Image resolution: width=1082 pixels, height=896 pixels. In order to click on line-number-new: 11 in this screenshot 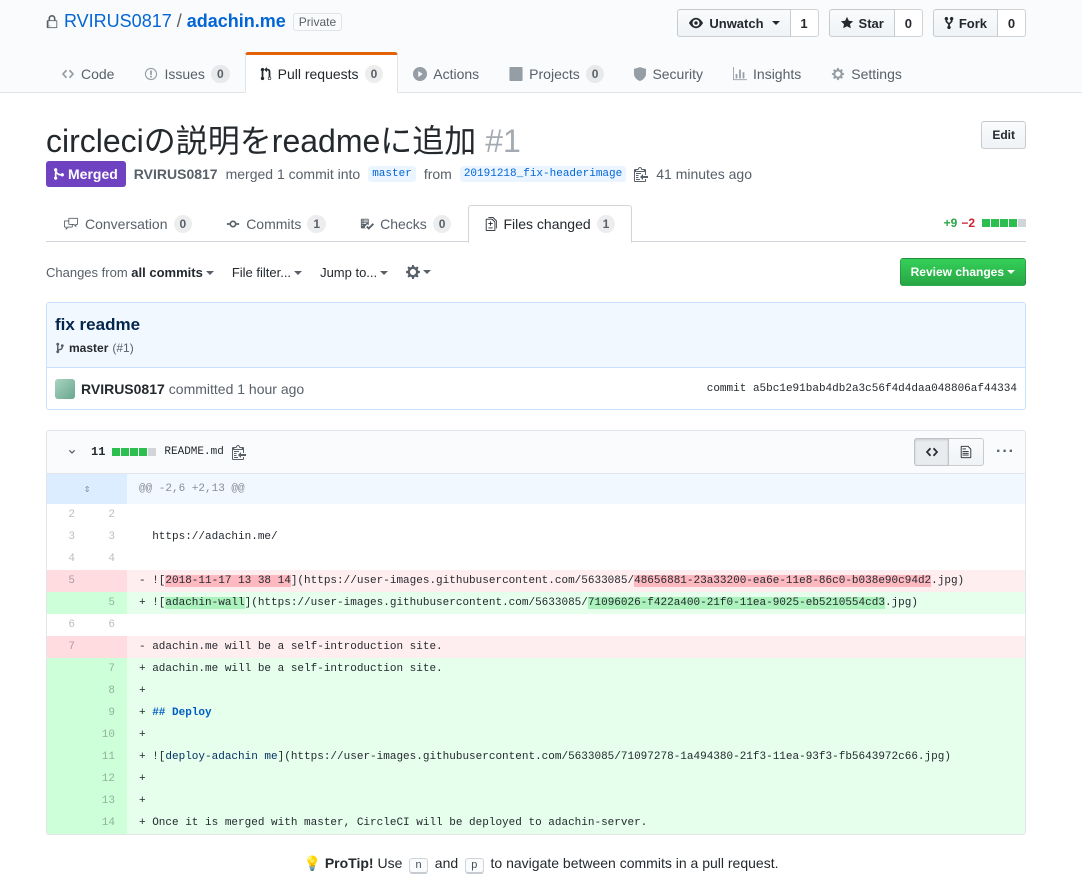, I will do `click(107, 757)`.